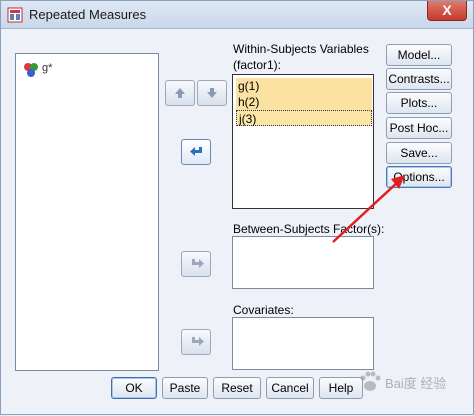 The image size is (474, 416). I want to click on move-up-button, so click(180, 93).